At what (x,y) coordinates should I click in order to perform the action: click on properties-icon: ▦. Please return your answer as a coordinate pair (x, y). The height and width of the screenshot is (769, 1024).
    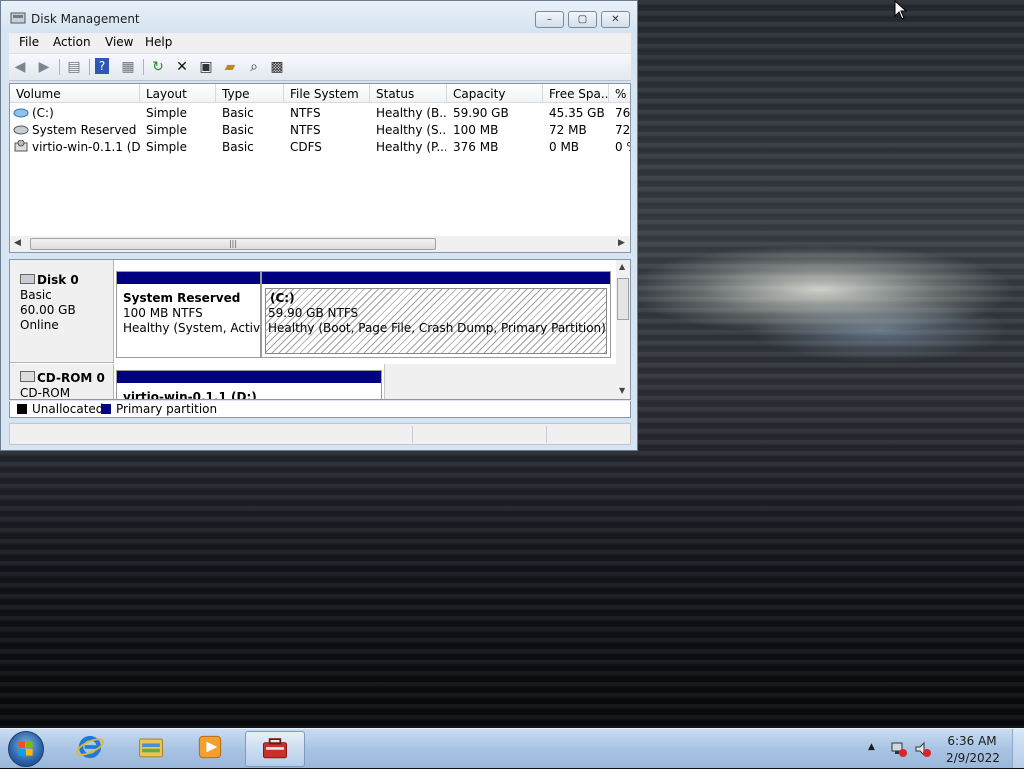
    Looking at the image, I should click on (128, 67).